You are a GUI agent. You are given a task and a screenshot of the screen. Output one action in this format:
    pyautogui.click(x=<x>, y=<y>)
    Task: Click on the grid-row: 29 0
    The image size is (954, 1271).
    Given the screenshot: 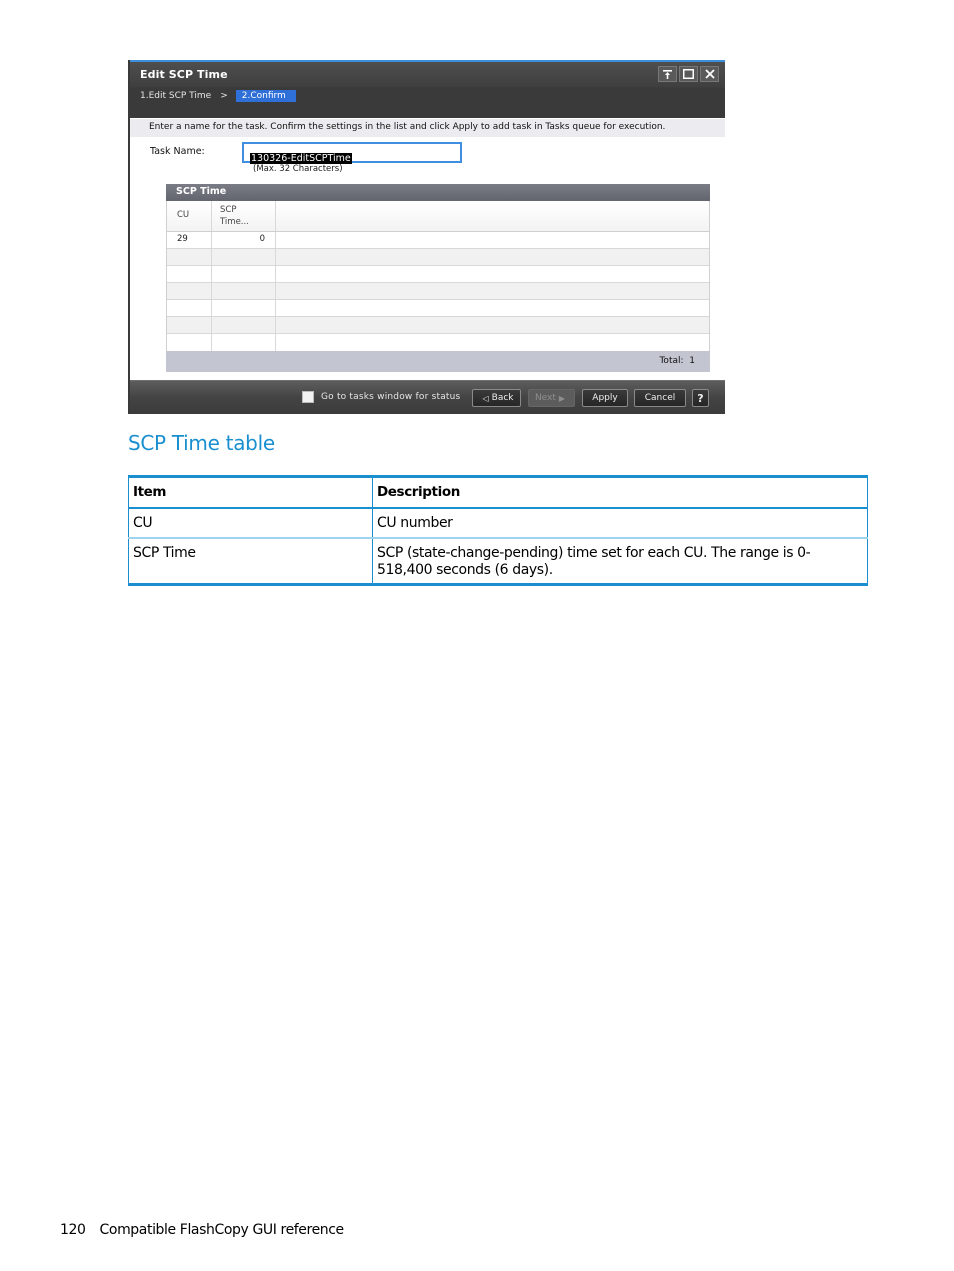 What is the action you would take?
    pyautogui.click(x=438, y=240)
    